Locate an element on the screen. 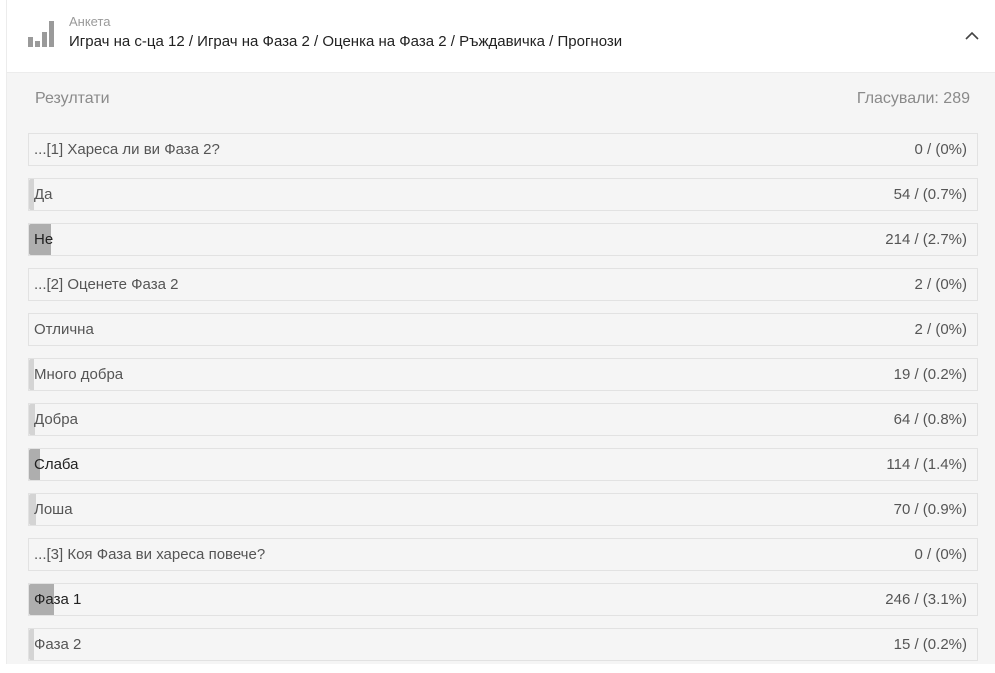 The height and width of the screenshot is (673, 995). result-label: Лоша is located at coordinates (53, 509).